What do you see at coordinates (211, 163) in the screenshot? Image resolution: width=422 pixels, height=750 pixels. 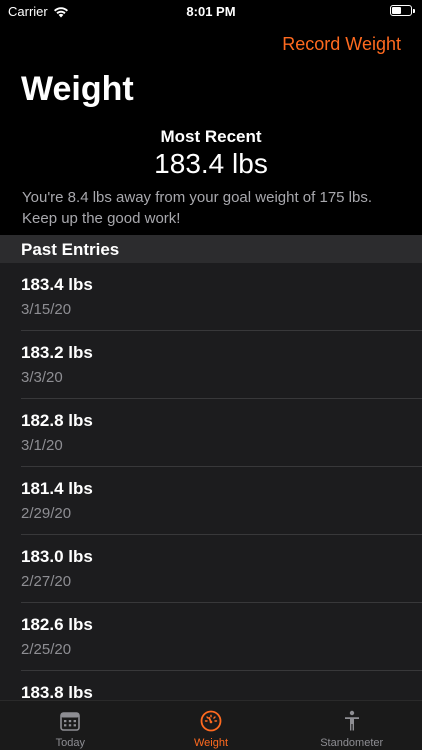 I see `most-recent-value: 183.4 lbs` at bounding box center [211, 163].